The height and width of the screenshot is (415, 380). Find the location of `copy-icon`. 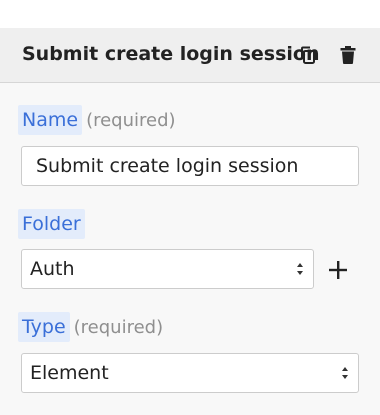

copy-icon is located at coordinates (308, 55).